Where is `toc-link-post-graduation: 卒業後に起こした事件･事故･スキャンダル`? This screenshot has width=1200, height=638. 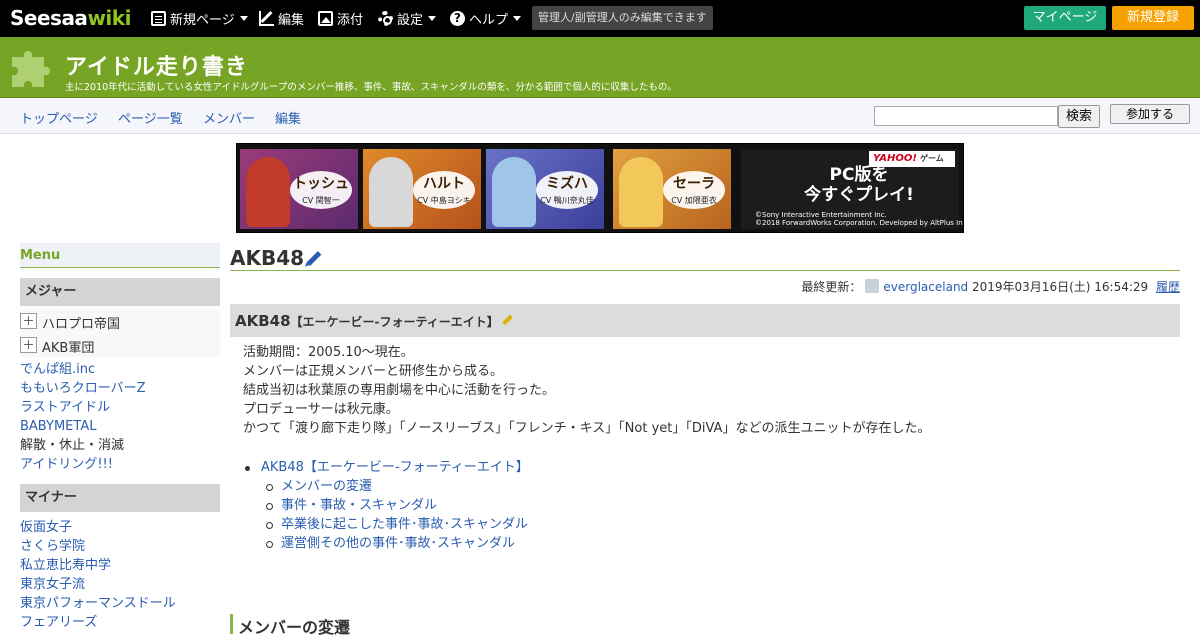 toc-link-post-graduation: 卒業後に起こした事件･事故･スキャンダル is located at coordinates (404, 524).